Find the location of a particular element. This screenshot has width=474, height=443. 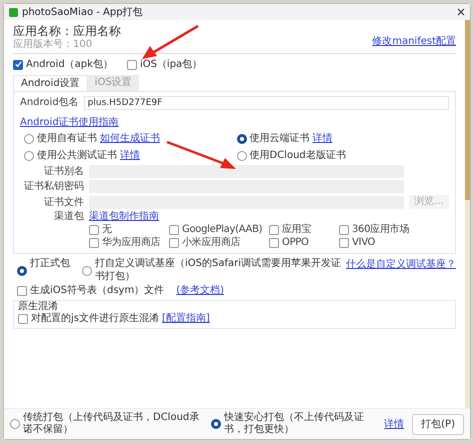

option-label: 传统打包（上传代码及证书，DCloud承诺不保留） is located at coordinates (111, 424).